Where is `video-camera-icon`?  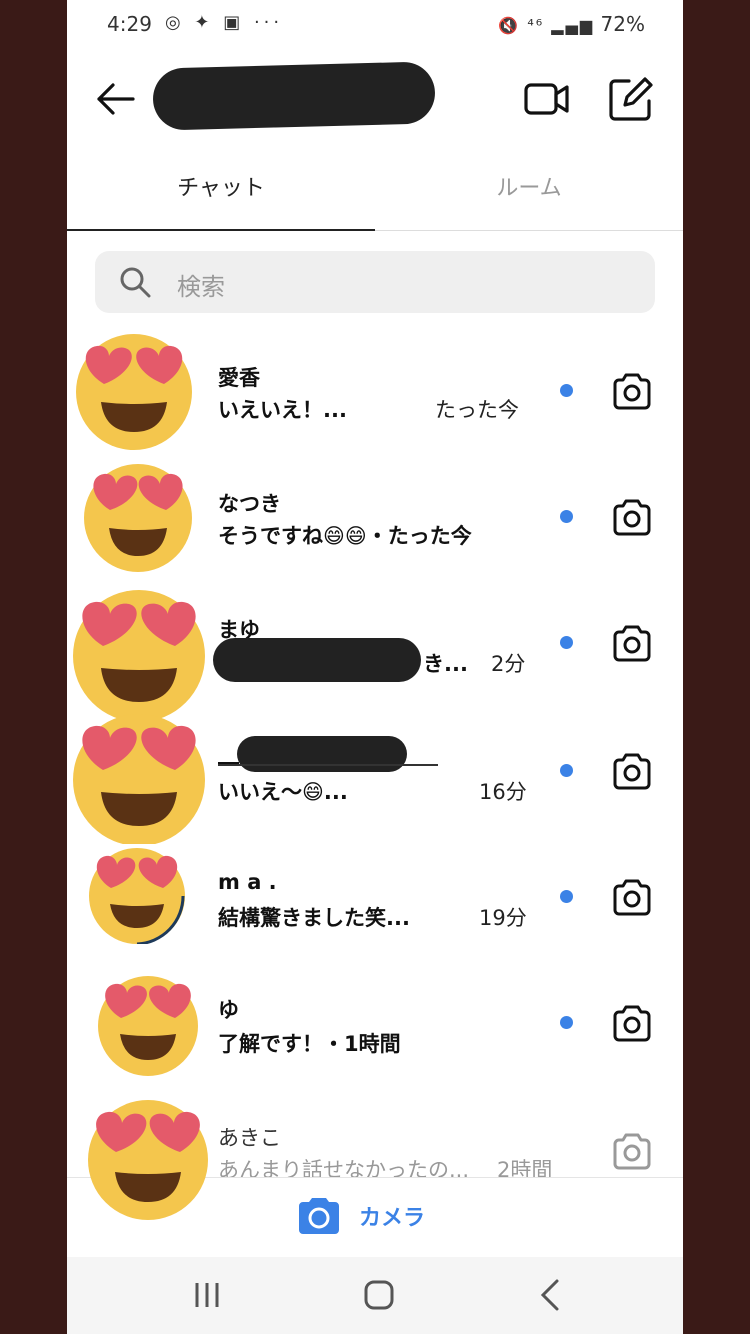 video-camera-icon is located at coordinates (547, 99).